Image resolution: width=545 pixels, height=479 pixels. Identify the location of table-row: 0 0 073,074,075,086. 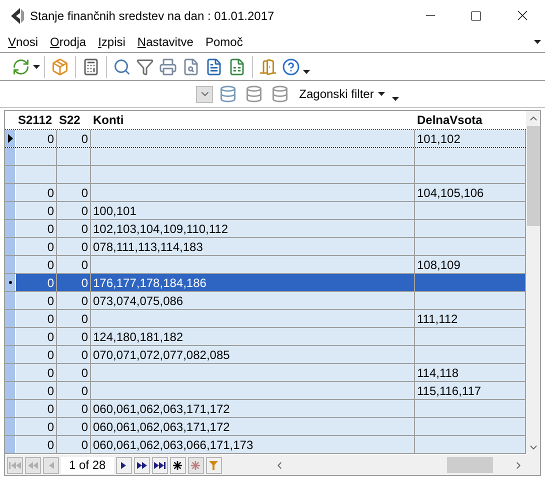
(265, 301).